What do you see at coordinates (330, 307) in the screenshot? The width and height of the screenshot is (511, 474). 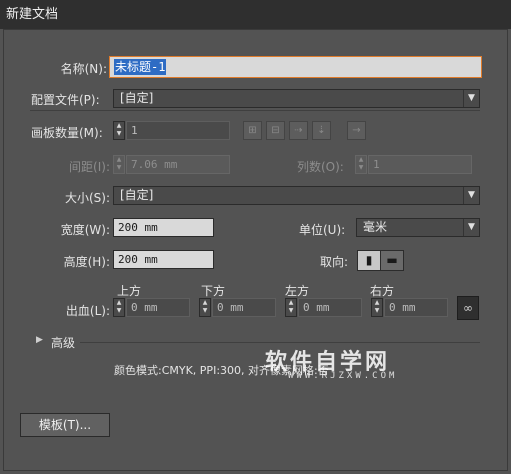 I see `bleed-left-input: 0 mm` at bounding box center [330, 307].